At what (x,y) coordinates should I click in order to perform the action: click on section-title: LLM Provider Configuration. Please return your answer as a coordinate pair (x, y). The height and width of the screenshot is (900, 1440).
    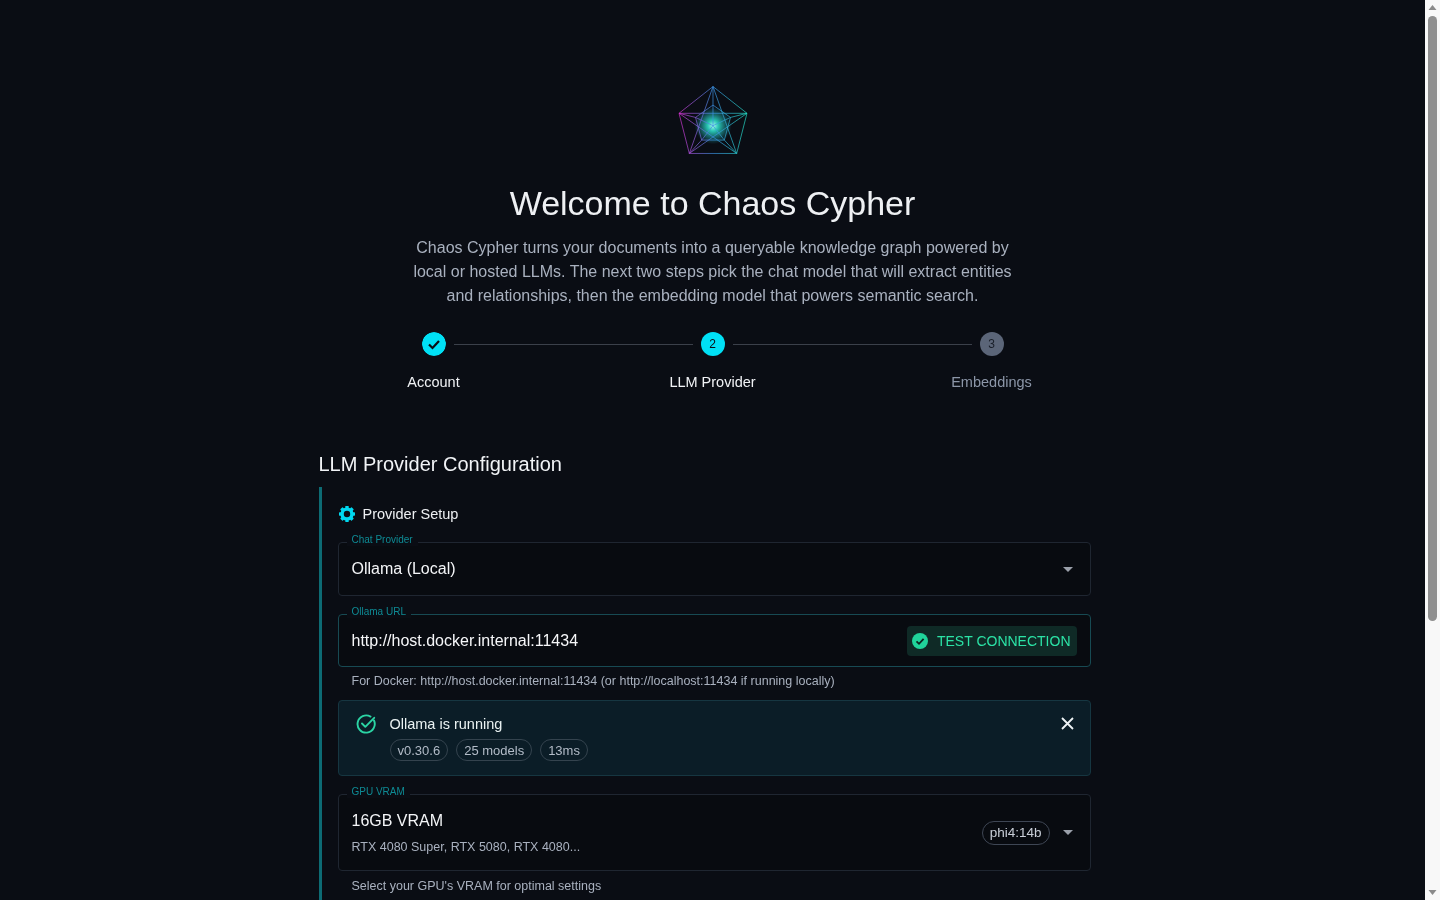
    Looking at the image, I should click on (440, 464).